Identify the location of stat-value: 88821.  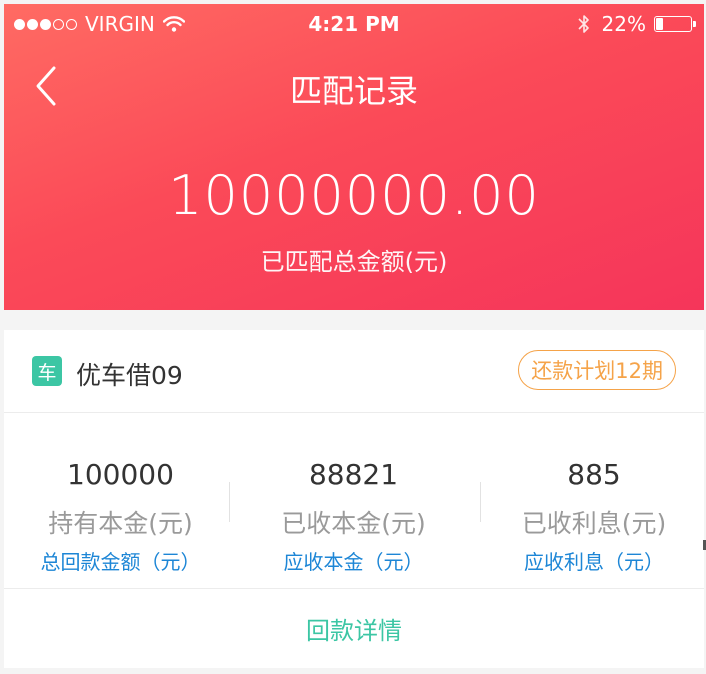
(353, 474).